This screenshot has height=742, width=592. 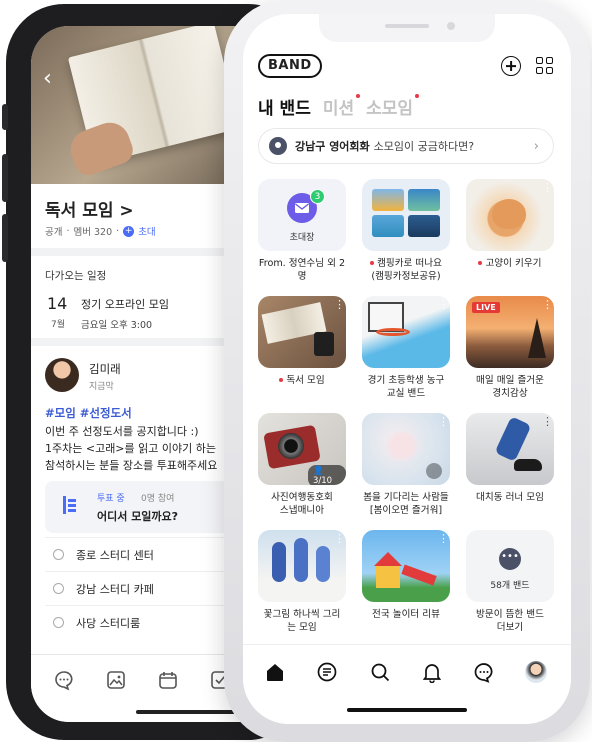 I want to click on invite-plus-icon: +, so click(x=129, y=231).